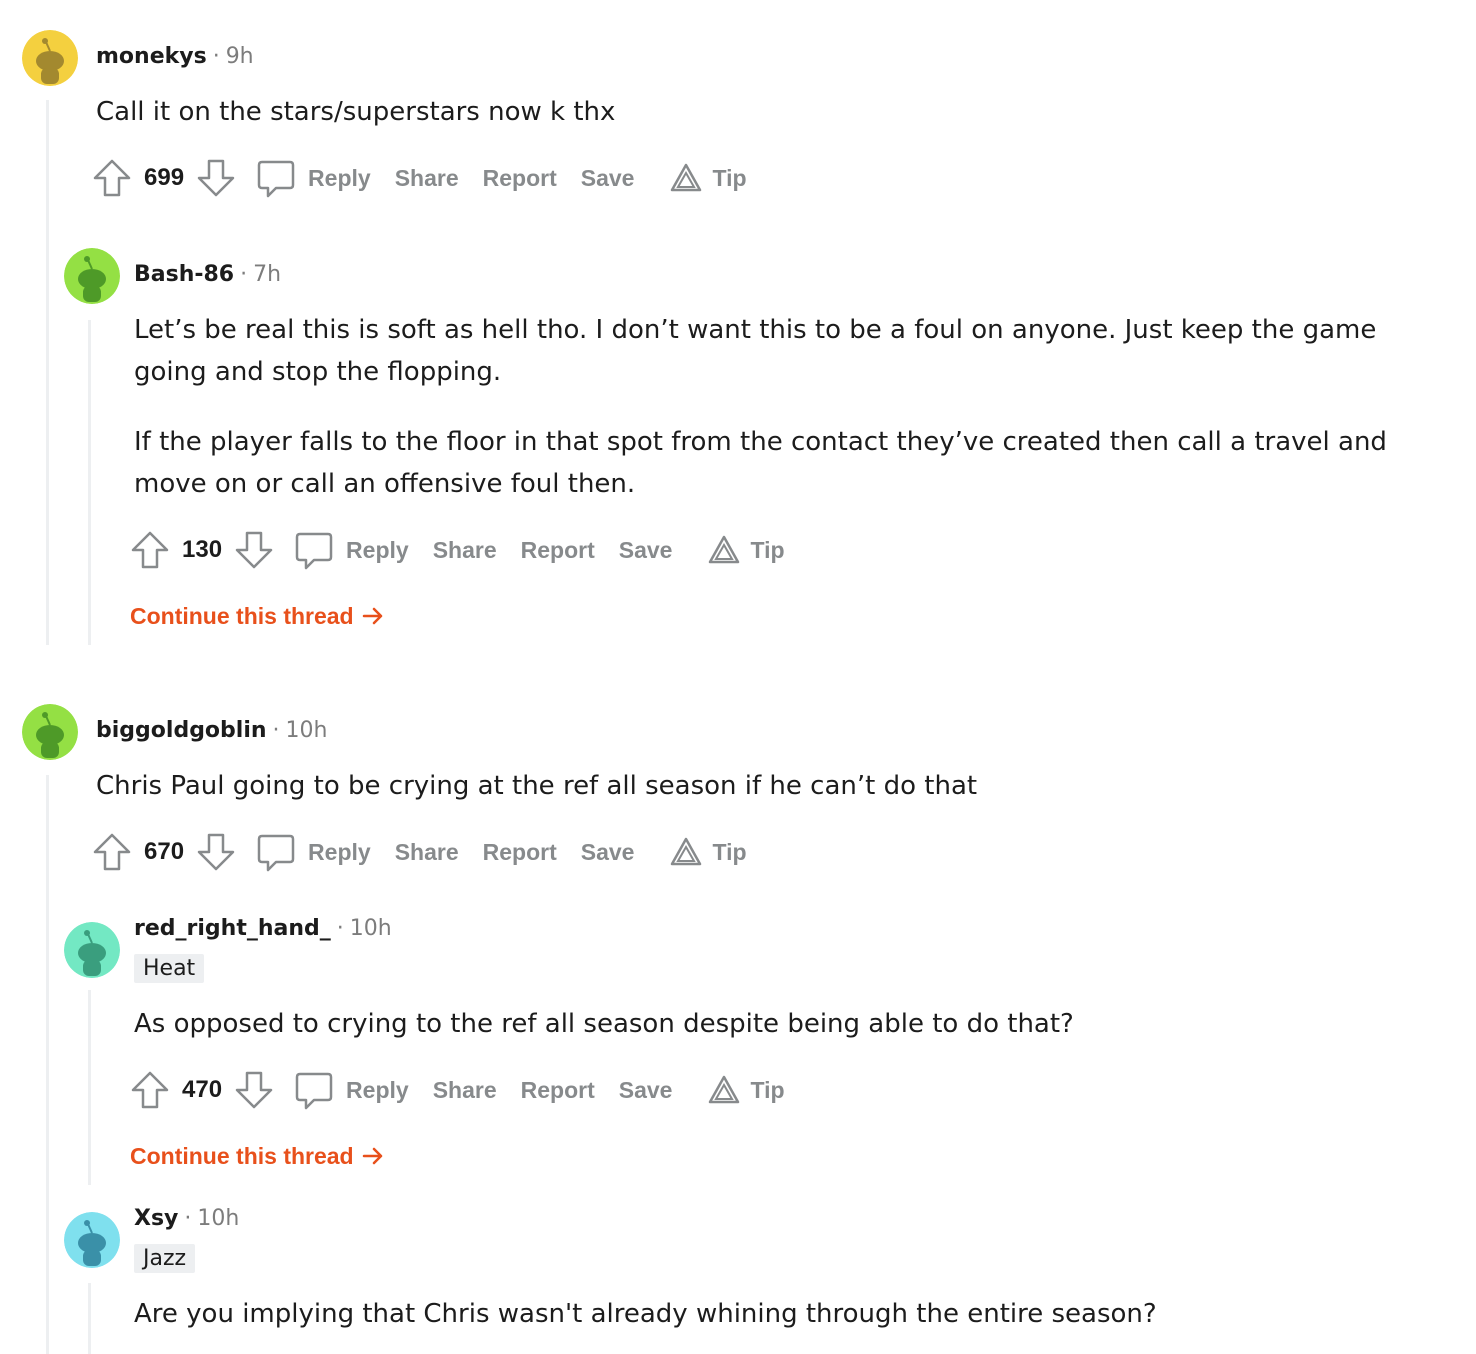  I want to click on comment-meta: red_right_hand_ · 10h, so click(263, 928).